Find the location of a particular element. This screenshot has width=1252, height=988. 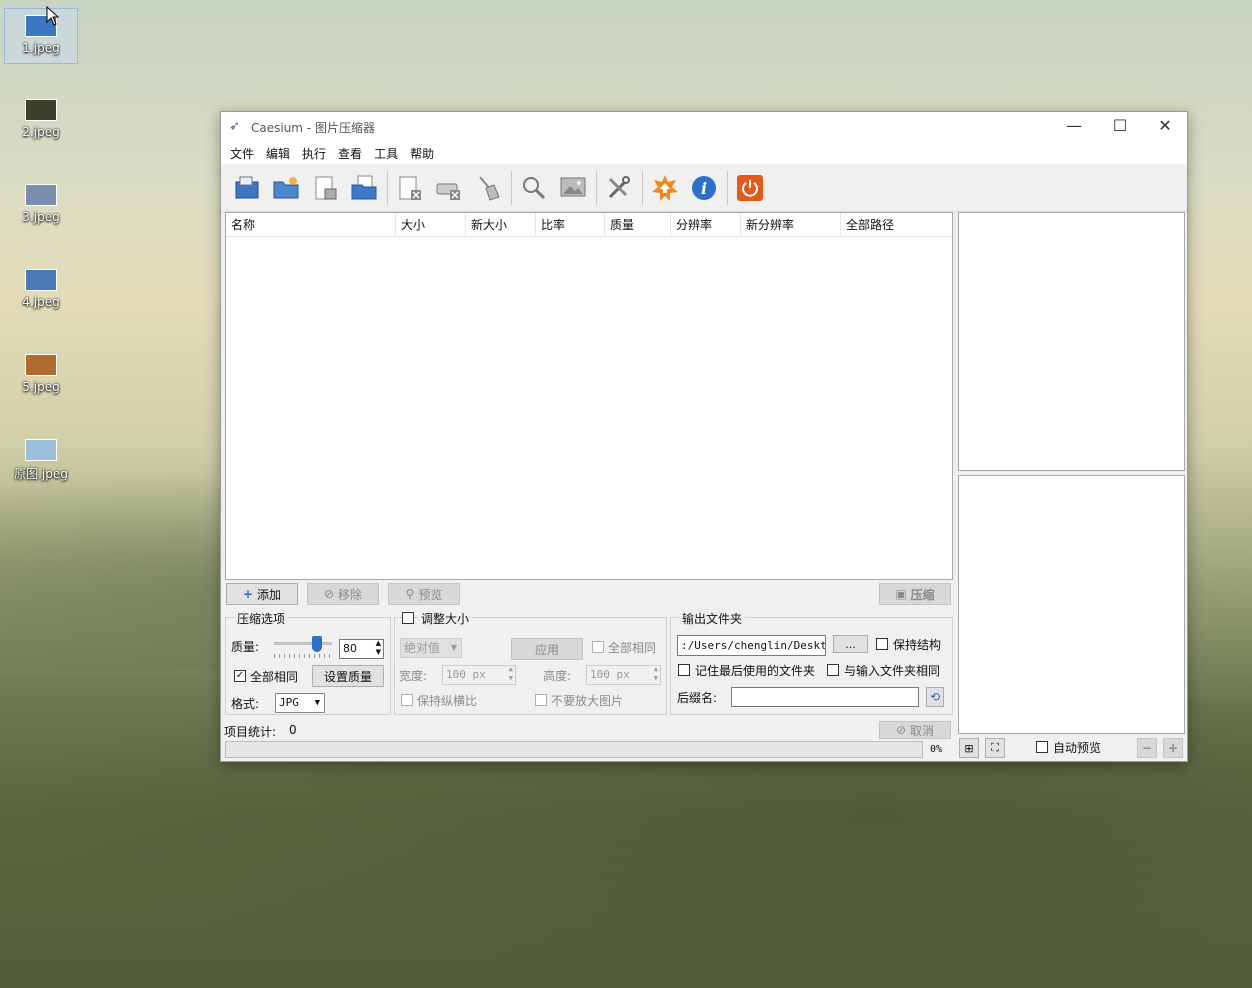

height-label: 高度: is located at coordinates (557, 676).